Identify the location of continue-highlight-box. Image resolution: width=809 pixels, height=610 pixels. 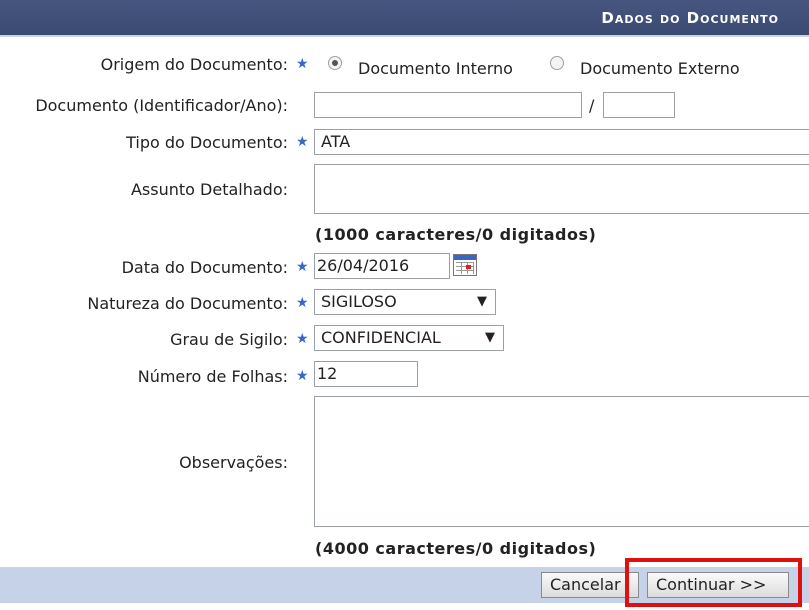
(713, 582).